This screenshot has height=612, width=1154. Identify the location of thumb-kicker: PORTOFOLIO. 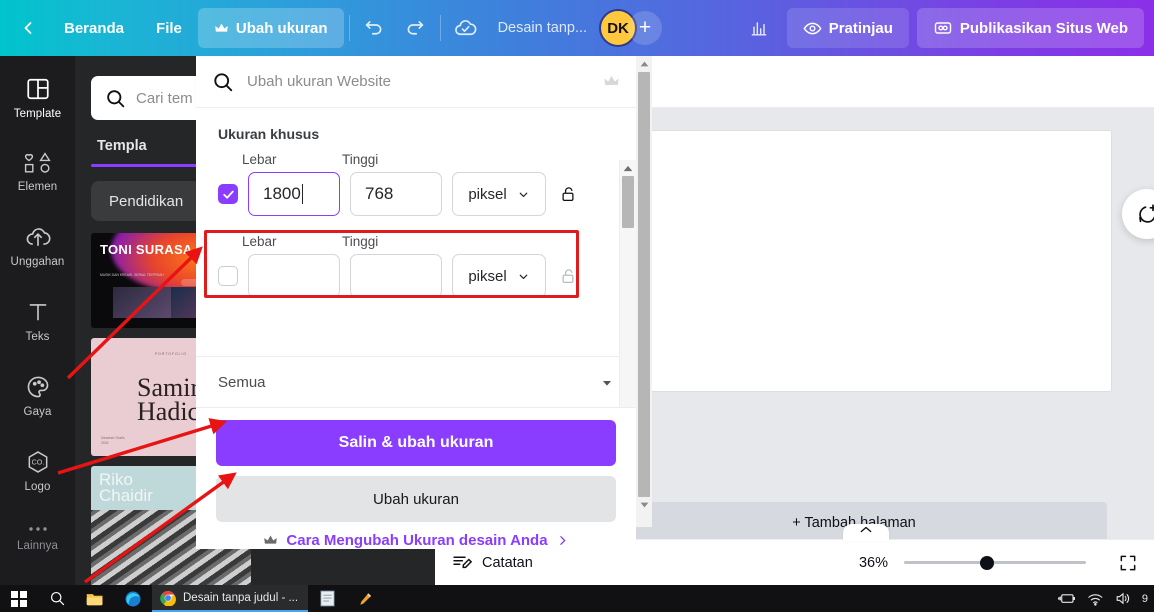
(171, 354).